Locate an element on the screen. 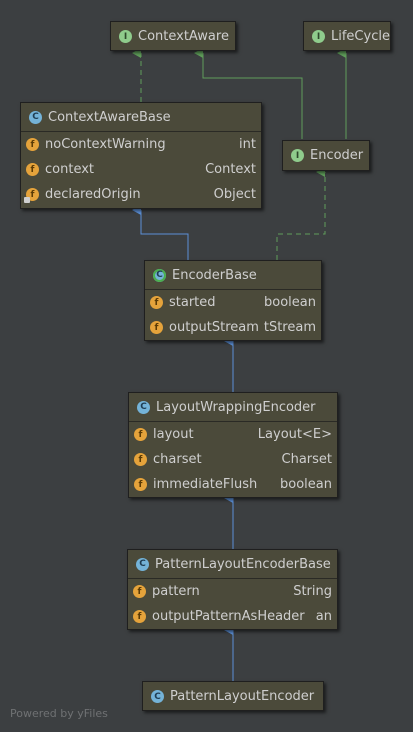 Image resolution: width=413 pixels, height=732 pixels. class-name: ContextAware is located at coordinates (183, 36).